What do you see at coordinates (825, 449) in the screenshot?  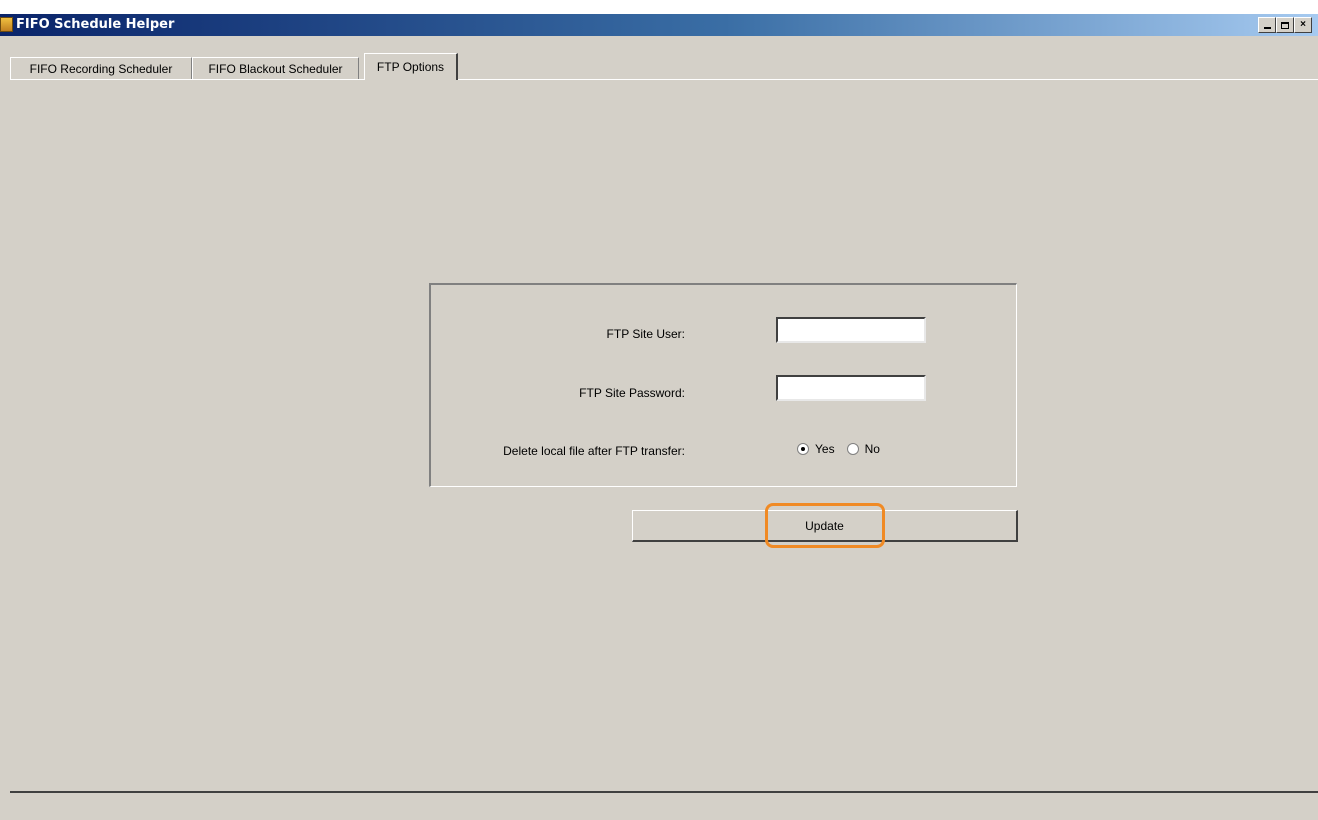 I see `radio-yes-label: Yes` at bounding box center [825, 449].